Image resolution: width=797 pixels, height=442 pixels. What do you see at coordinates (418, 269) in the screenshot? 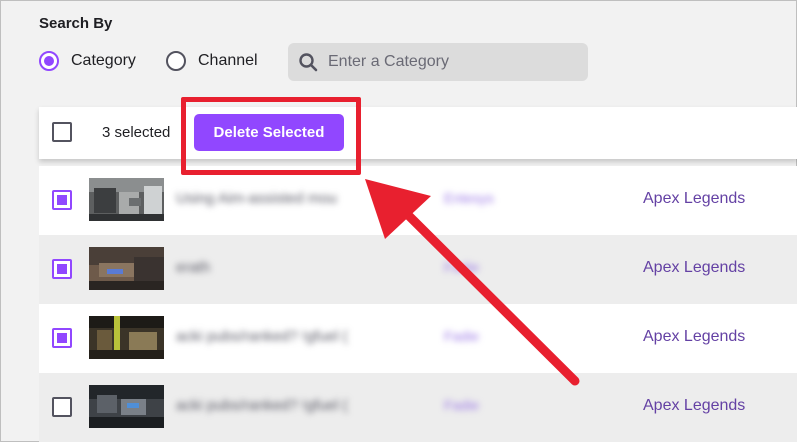
I see `video-row: erath Fadie Apex Legends` at bounding box center [418, 269].